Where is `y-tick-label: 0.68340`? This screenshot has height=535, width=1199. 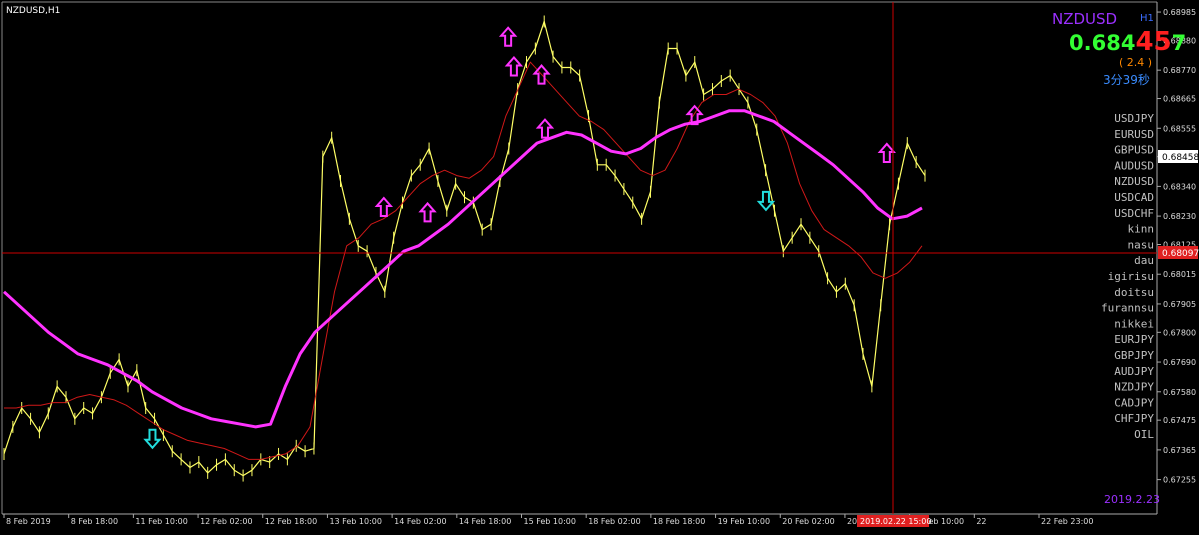 y-tick-label: 0.68340 is located at coordinates (1179, 186).